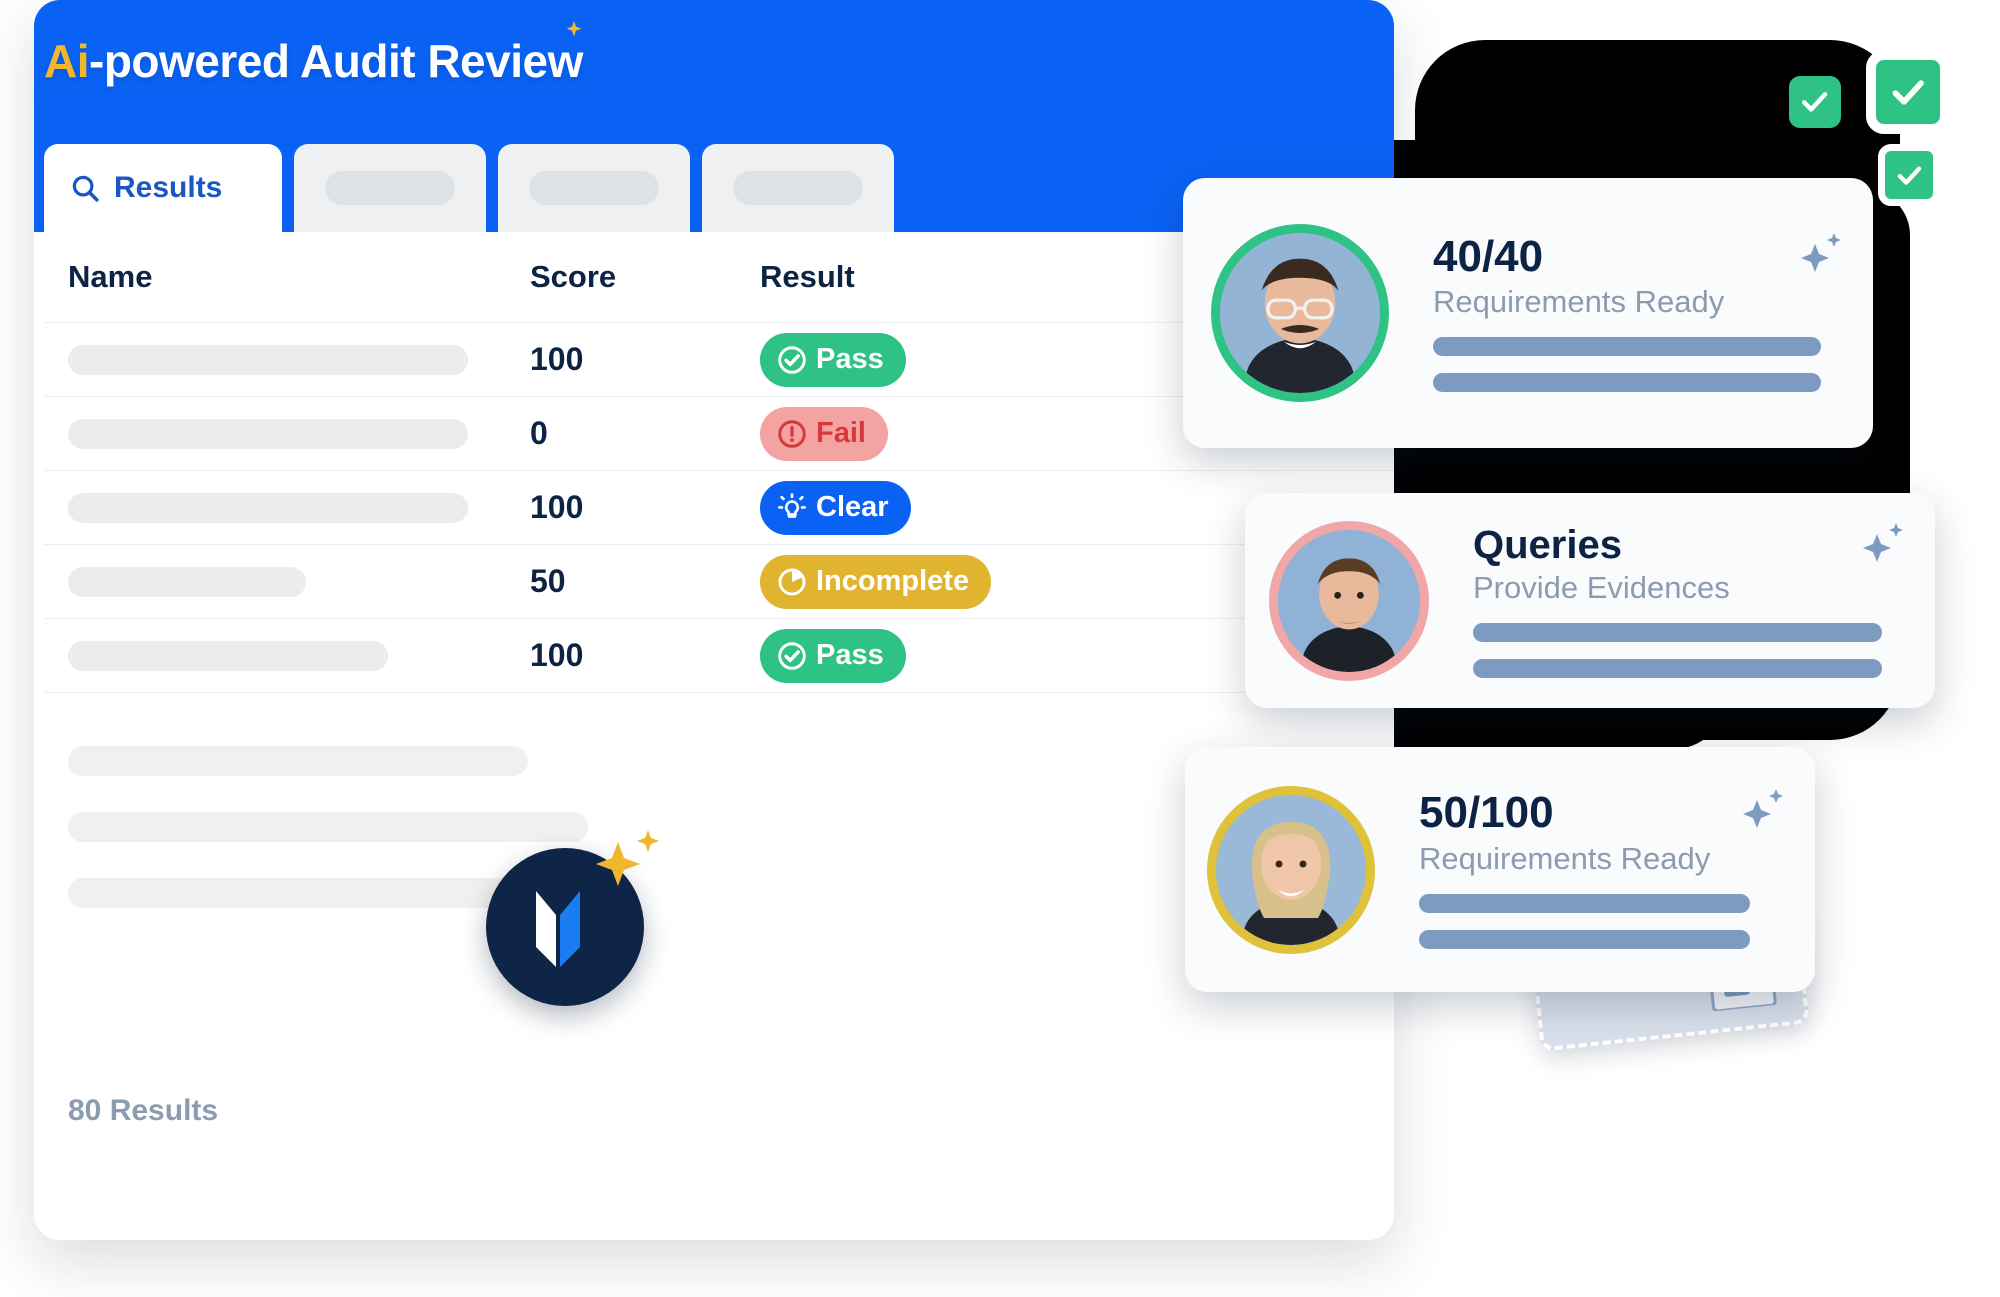 The image size is (2000, 1297). I want to click on lightbulb-icon, so click(792, 505).